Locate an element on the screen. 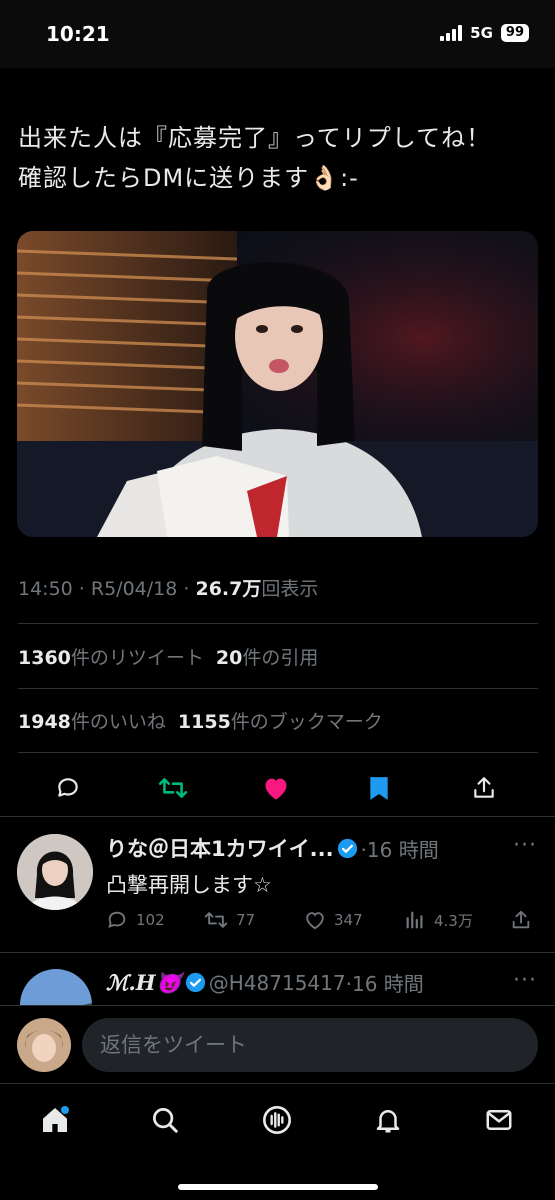 This screenshot has width=555, height=1200. reply-like-button: 347 is located at coordinates (333, 920).